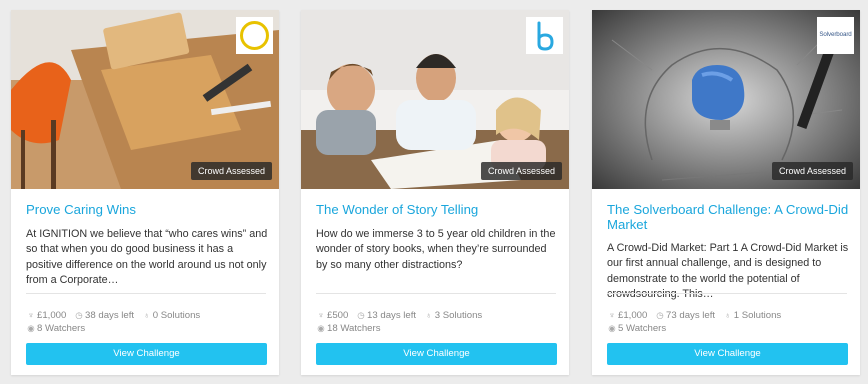 This screenshot has width=868, height=384. Describe the element at coordinates (61, 328) in the screenshot. I see `watchers-value: 8 Watchers` at that location.